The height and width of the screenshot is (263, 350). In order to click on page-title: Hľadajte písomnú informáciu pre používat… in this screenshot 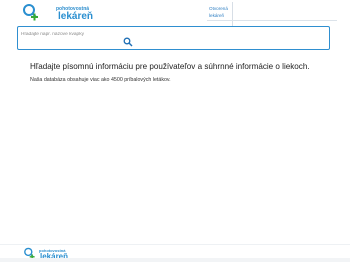, I will do `click(170, 66)`.